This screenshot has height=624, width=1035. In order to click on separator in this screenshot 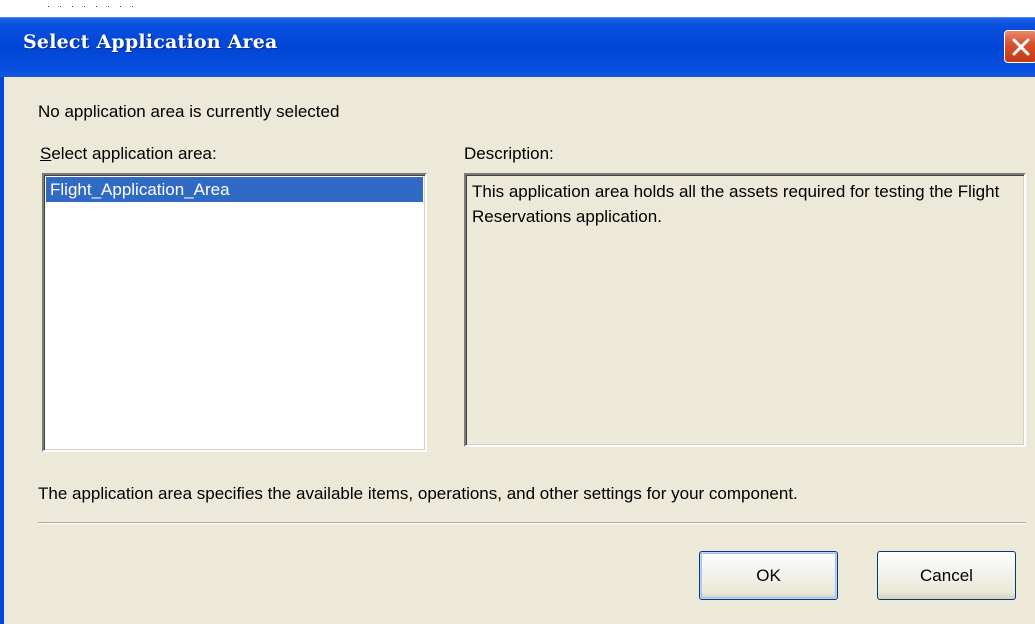, I will do `click(532, 523)`.